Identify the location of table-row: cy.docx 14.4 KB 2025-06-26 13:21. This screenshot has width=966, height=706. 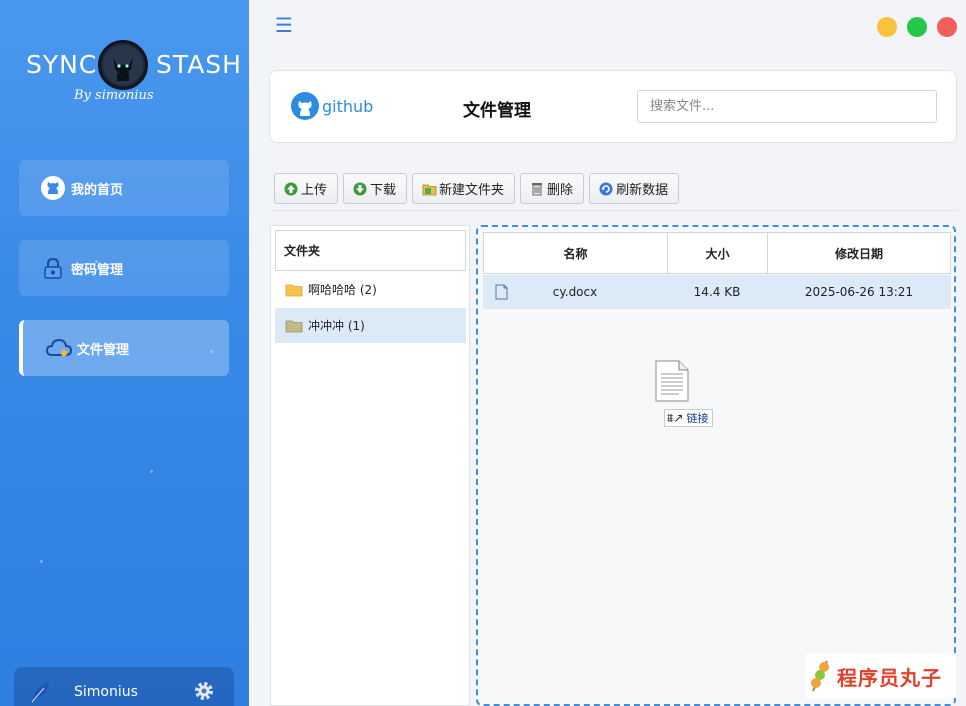
(717, 292).